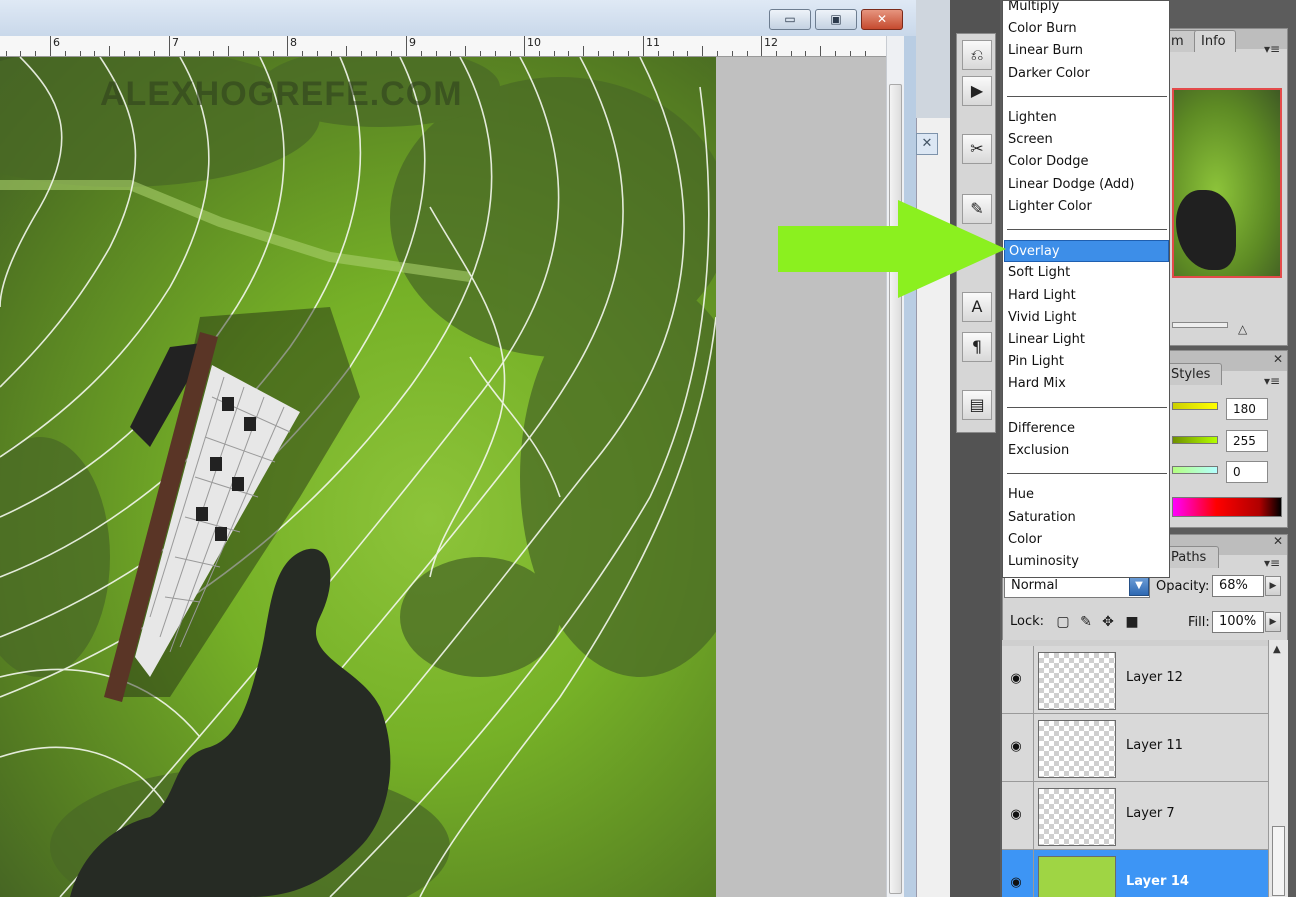 Image resolution: width=1296 pixels, height=897 pixels. What do you see at coordinates (1200, 325) in the screenshot?
I see `zoom-slider` at bounding box center [1200, 325].